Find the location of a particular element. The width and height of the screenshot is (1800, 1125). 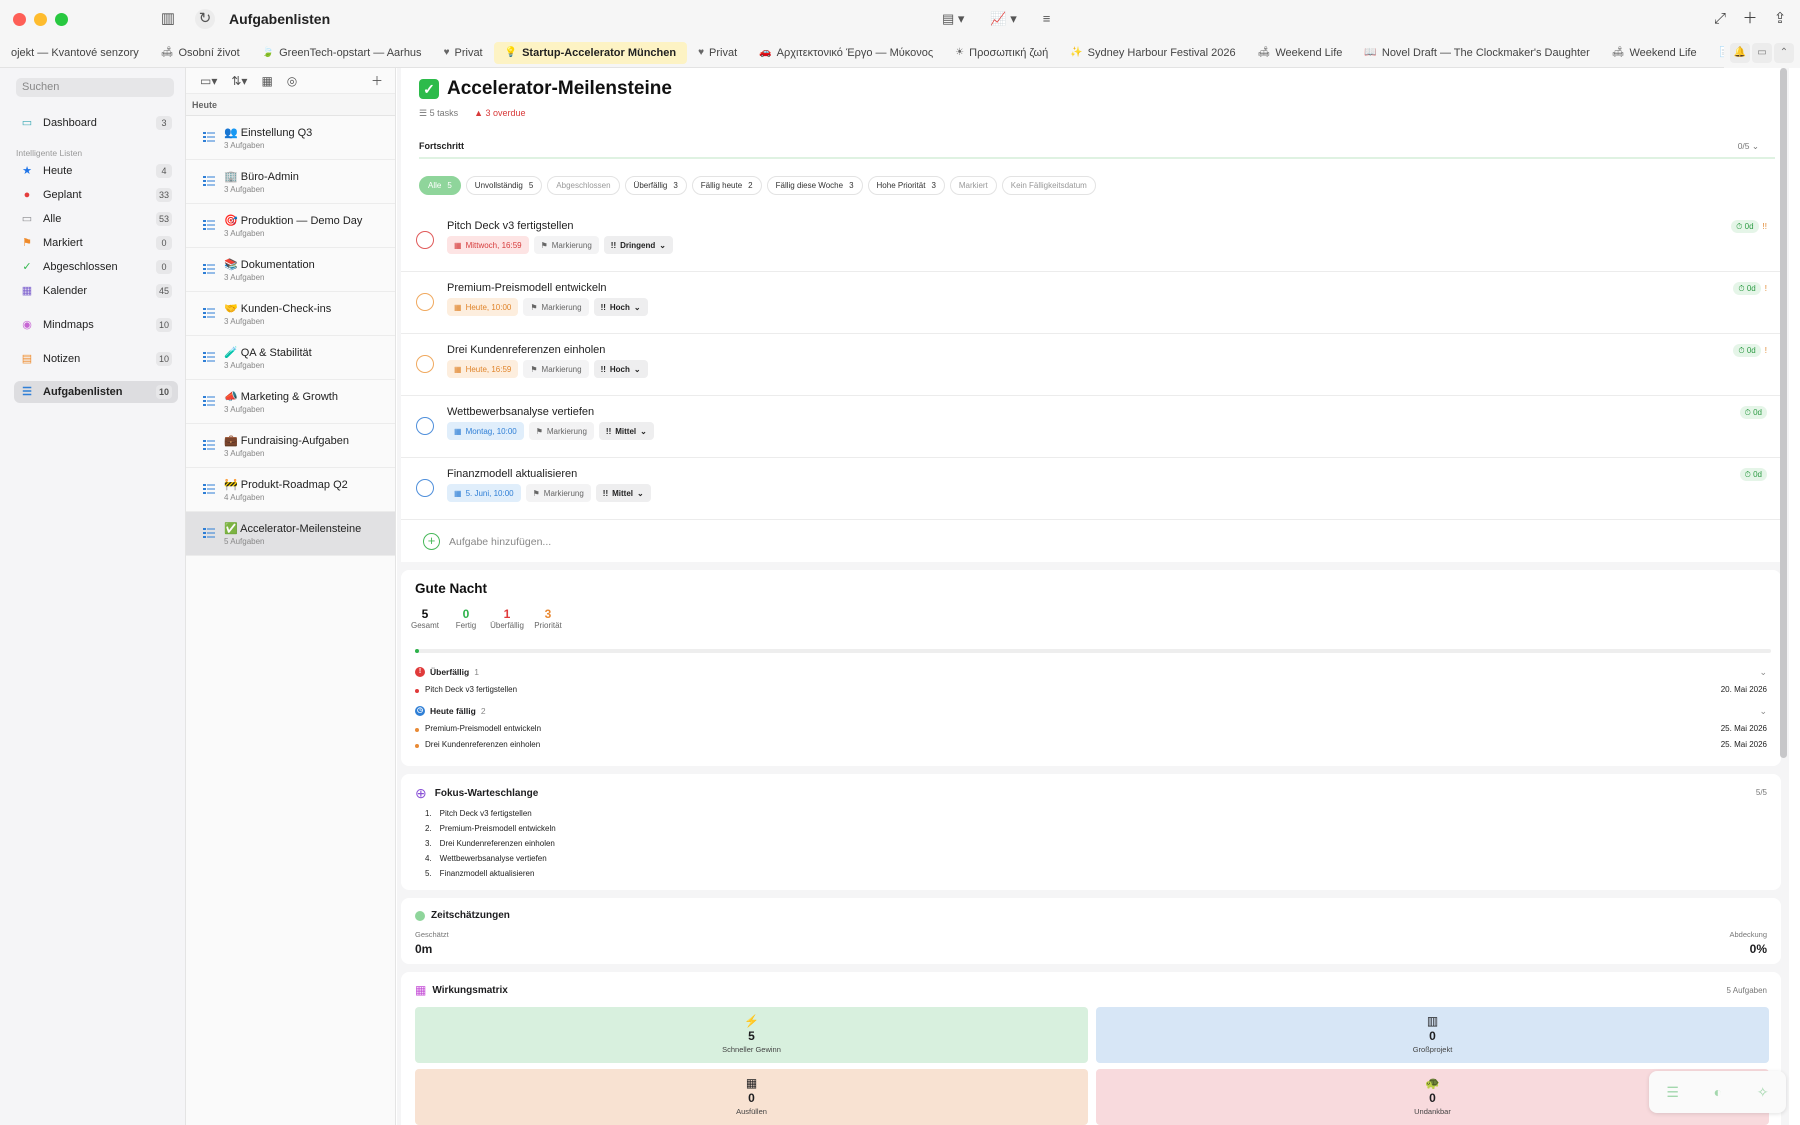

filter-chip: Alle 5 is located at coordinates (440, 185).